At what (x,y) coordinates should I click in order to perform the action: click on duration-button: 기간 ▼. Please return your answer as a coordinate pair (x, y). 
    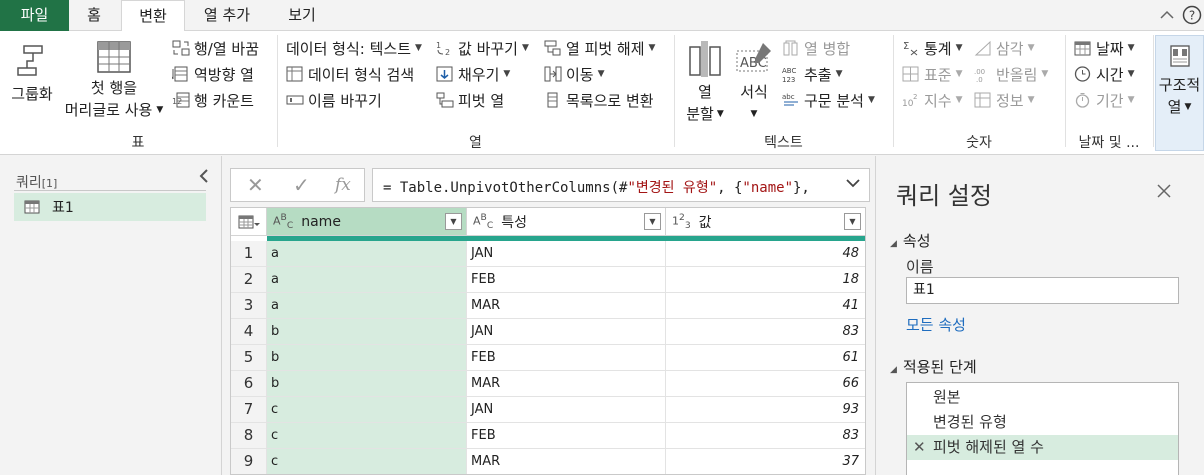
    Looking at the image, I should click on (1104, 100).